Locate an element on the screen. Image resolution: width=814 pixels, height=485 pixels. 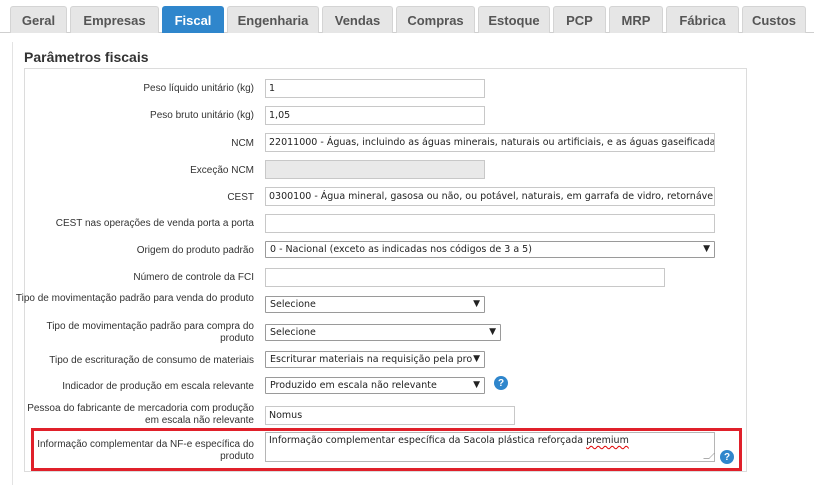
origem-label: Origem do produto padrão is located at coordinates (195, 250).